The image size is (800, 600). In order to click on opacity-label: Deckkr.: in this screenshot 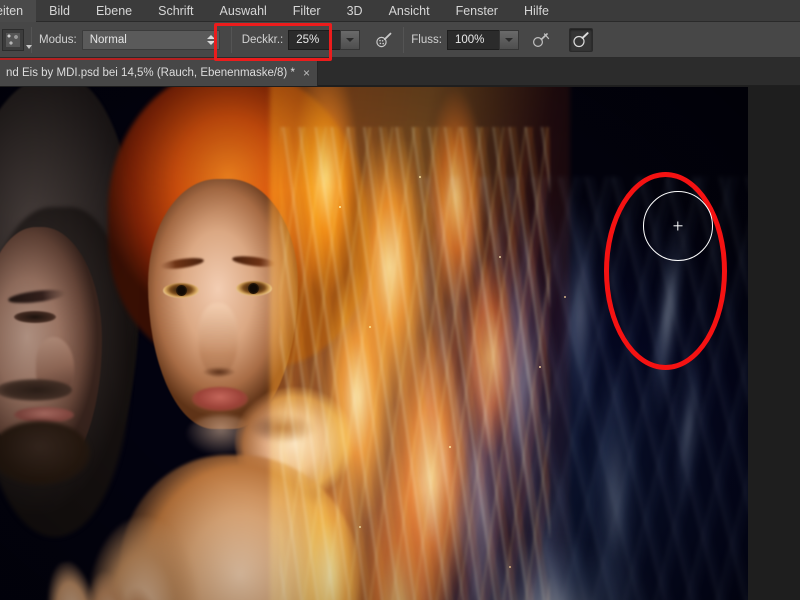, I will do `click(262, 39)`.